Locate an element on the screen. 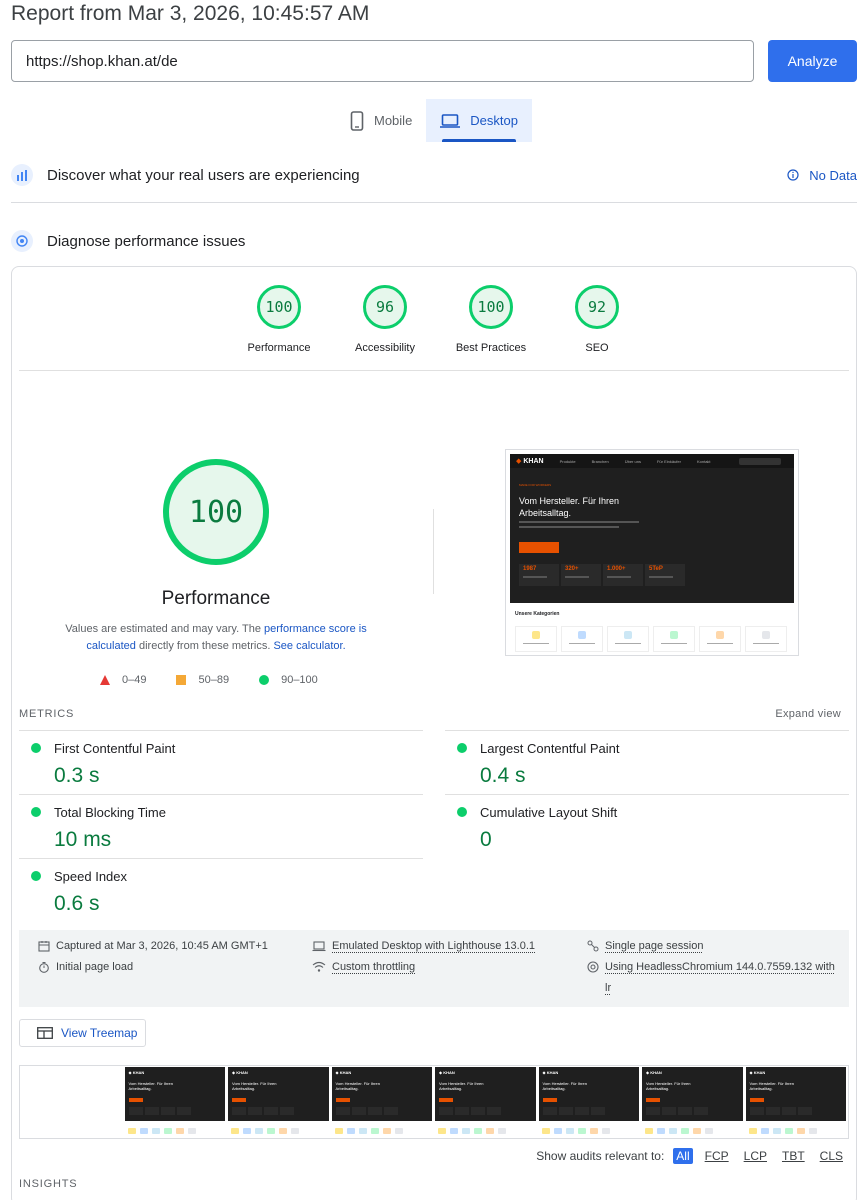 The image size is (868, 1200). tab-mobile: Mobile is located at coordinates (381, 120).